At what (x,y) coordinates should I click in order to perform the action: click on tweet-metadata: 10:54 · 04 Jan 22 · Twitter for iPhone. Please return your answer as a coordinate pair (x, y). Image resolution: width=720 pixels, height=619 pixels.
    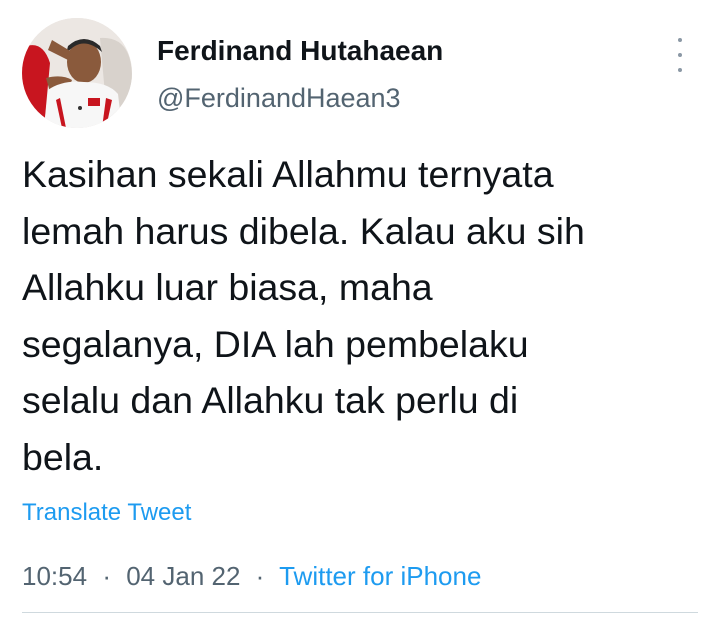
    Looking at the image, I should click on (251, 576).